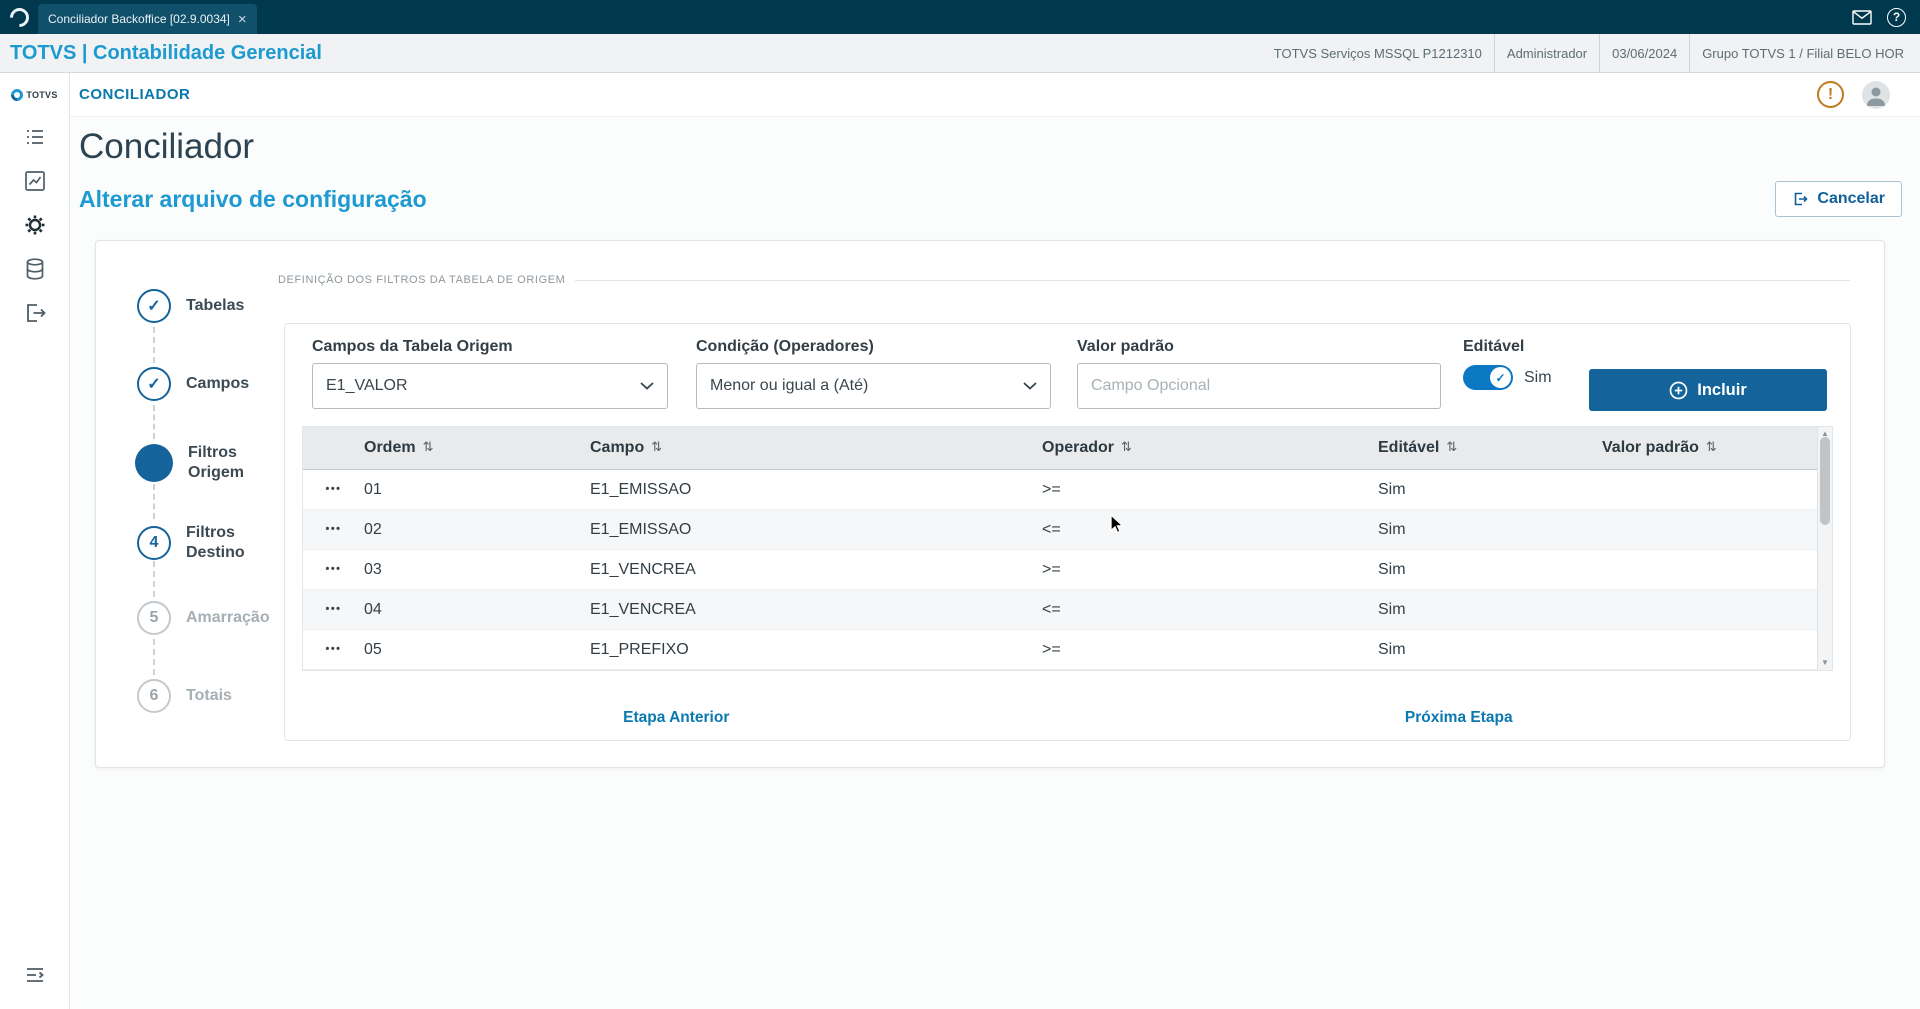  What do you see at coordinates (1490, 448) in the screenshot?
I see `column-header-editavel: Editável ⇅` at bounding box center [1490, 448].